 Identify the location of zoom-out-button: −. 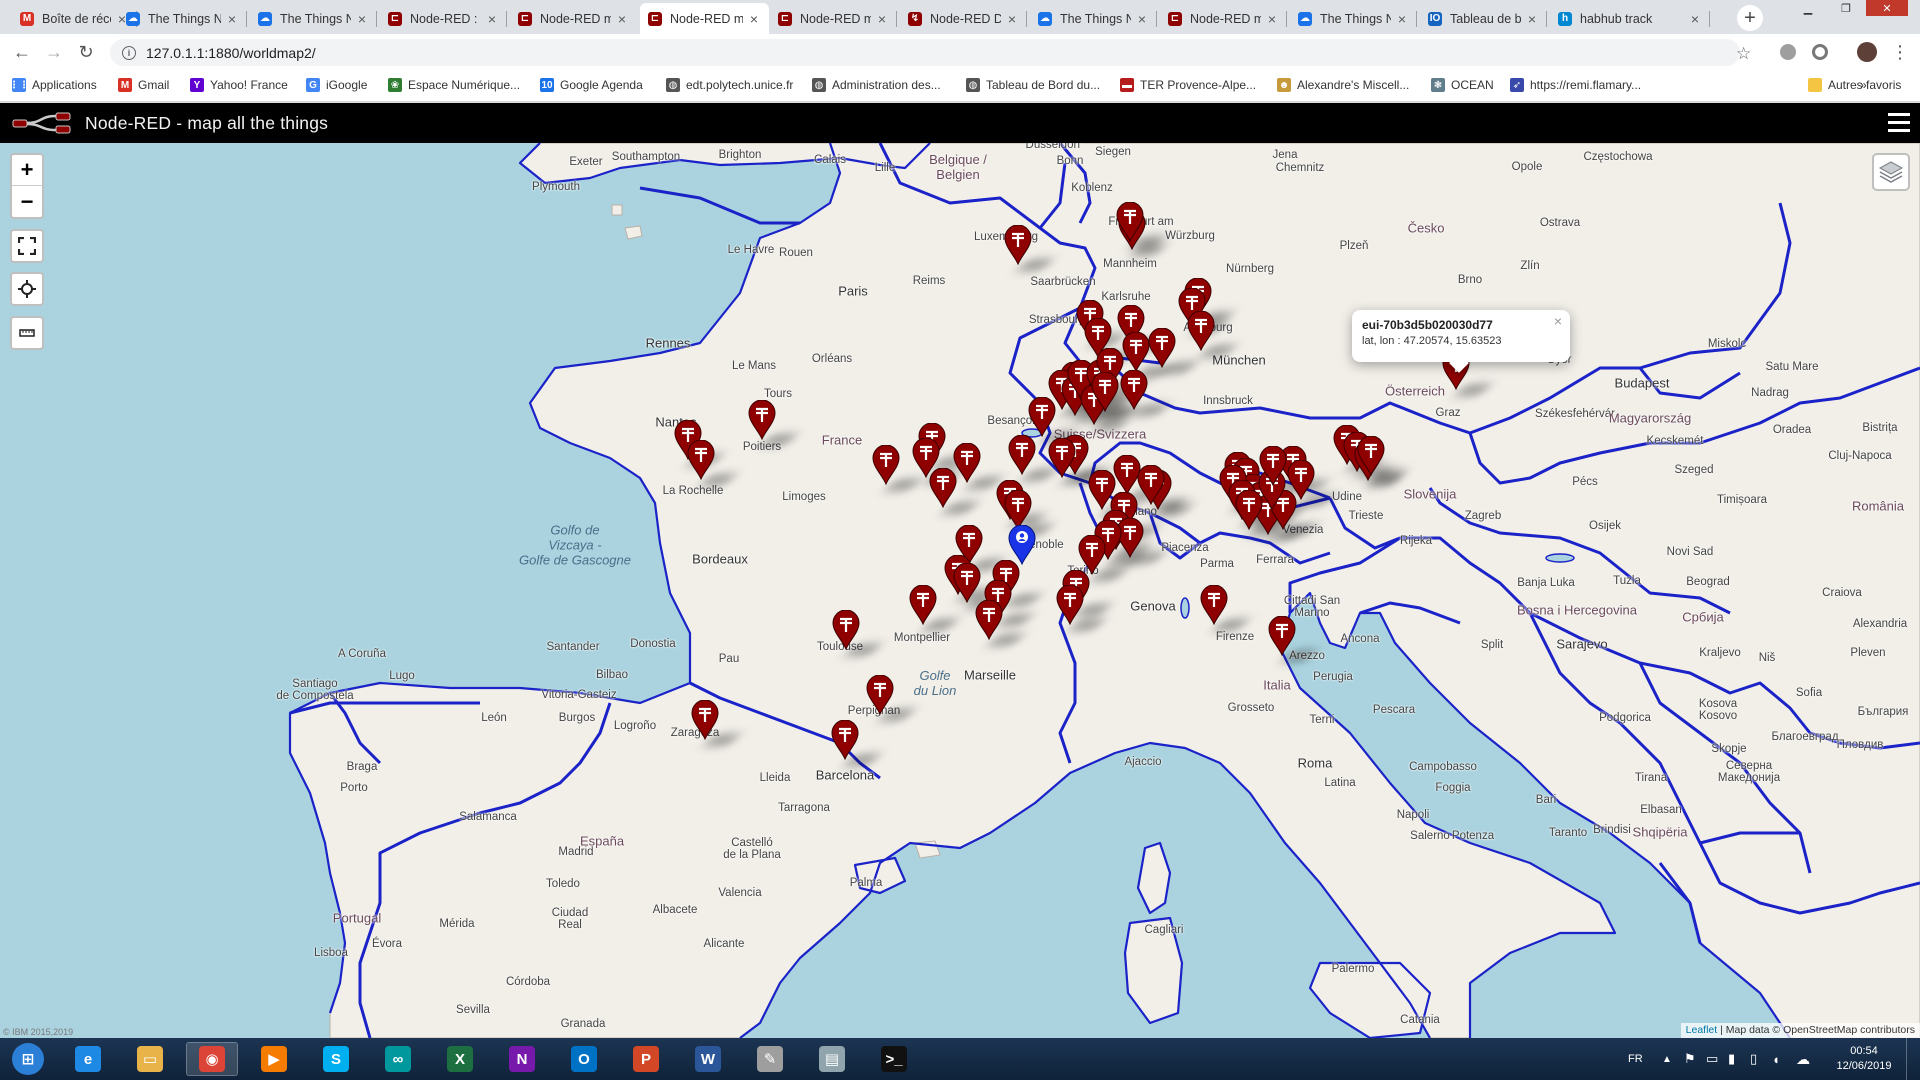
(27, 201).